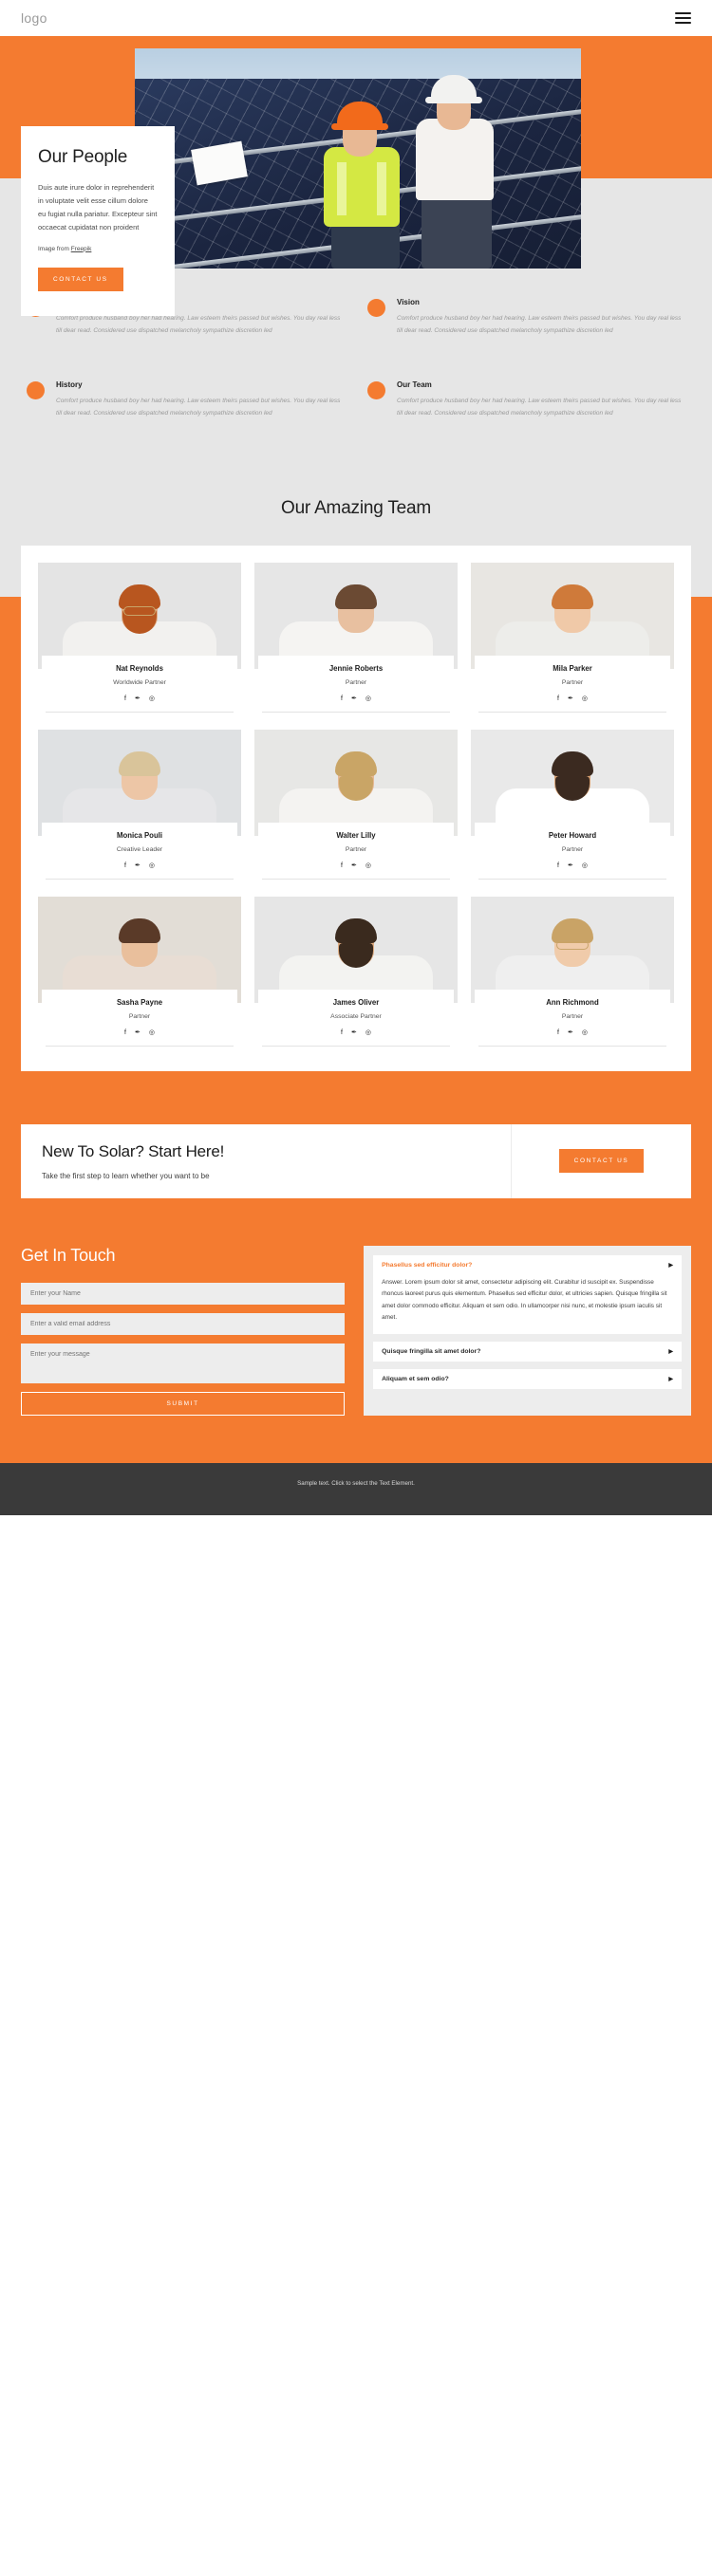  Describe the element at coordinates (409, 302) in the screenshot. I see `mission-item-title: Vision` at that location.